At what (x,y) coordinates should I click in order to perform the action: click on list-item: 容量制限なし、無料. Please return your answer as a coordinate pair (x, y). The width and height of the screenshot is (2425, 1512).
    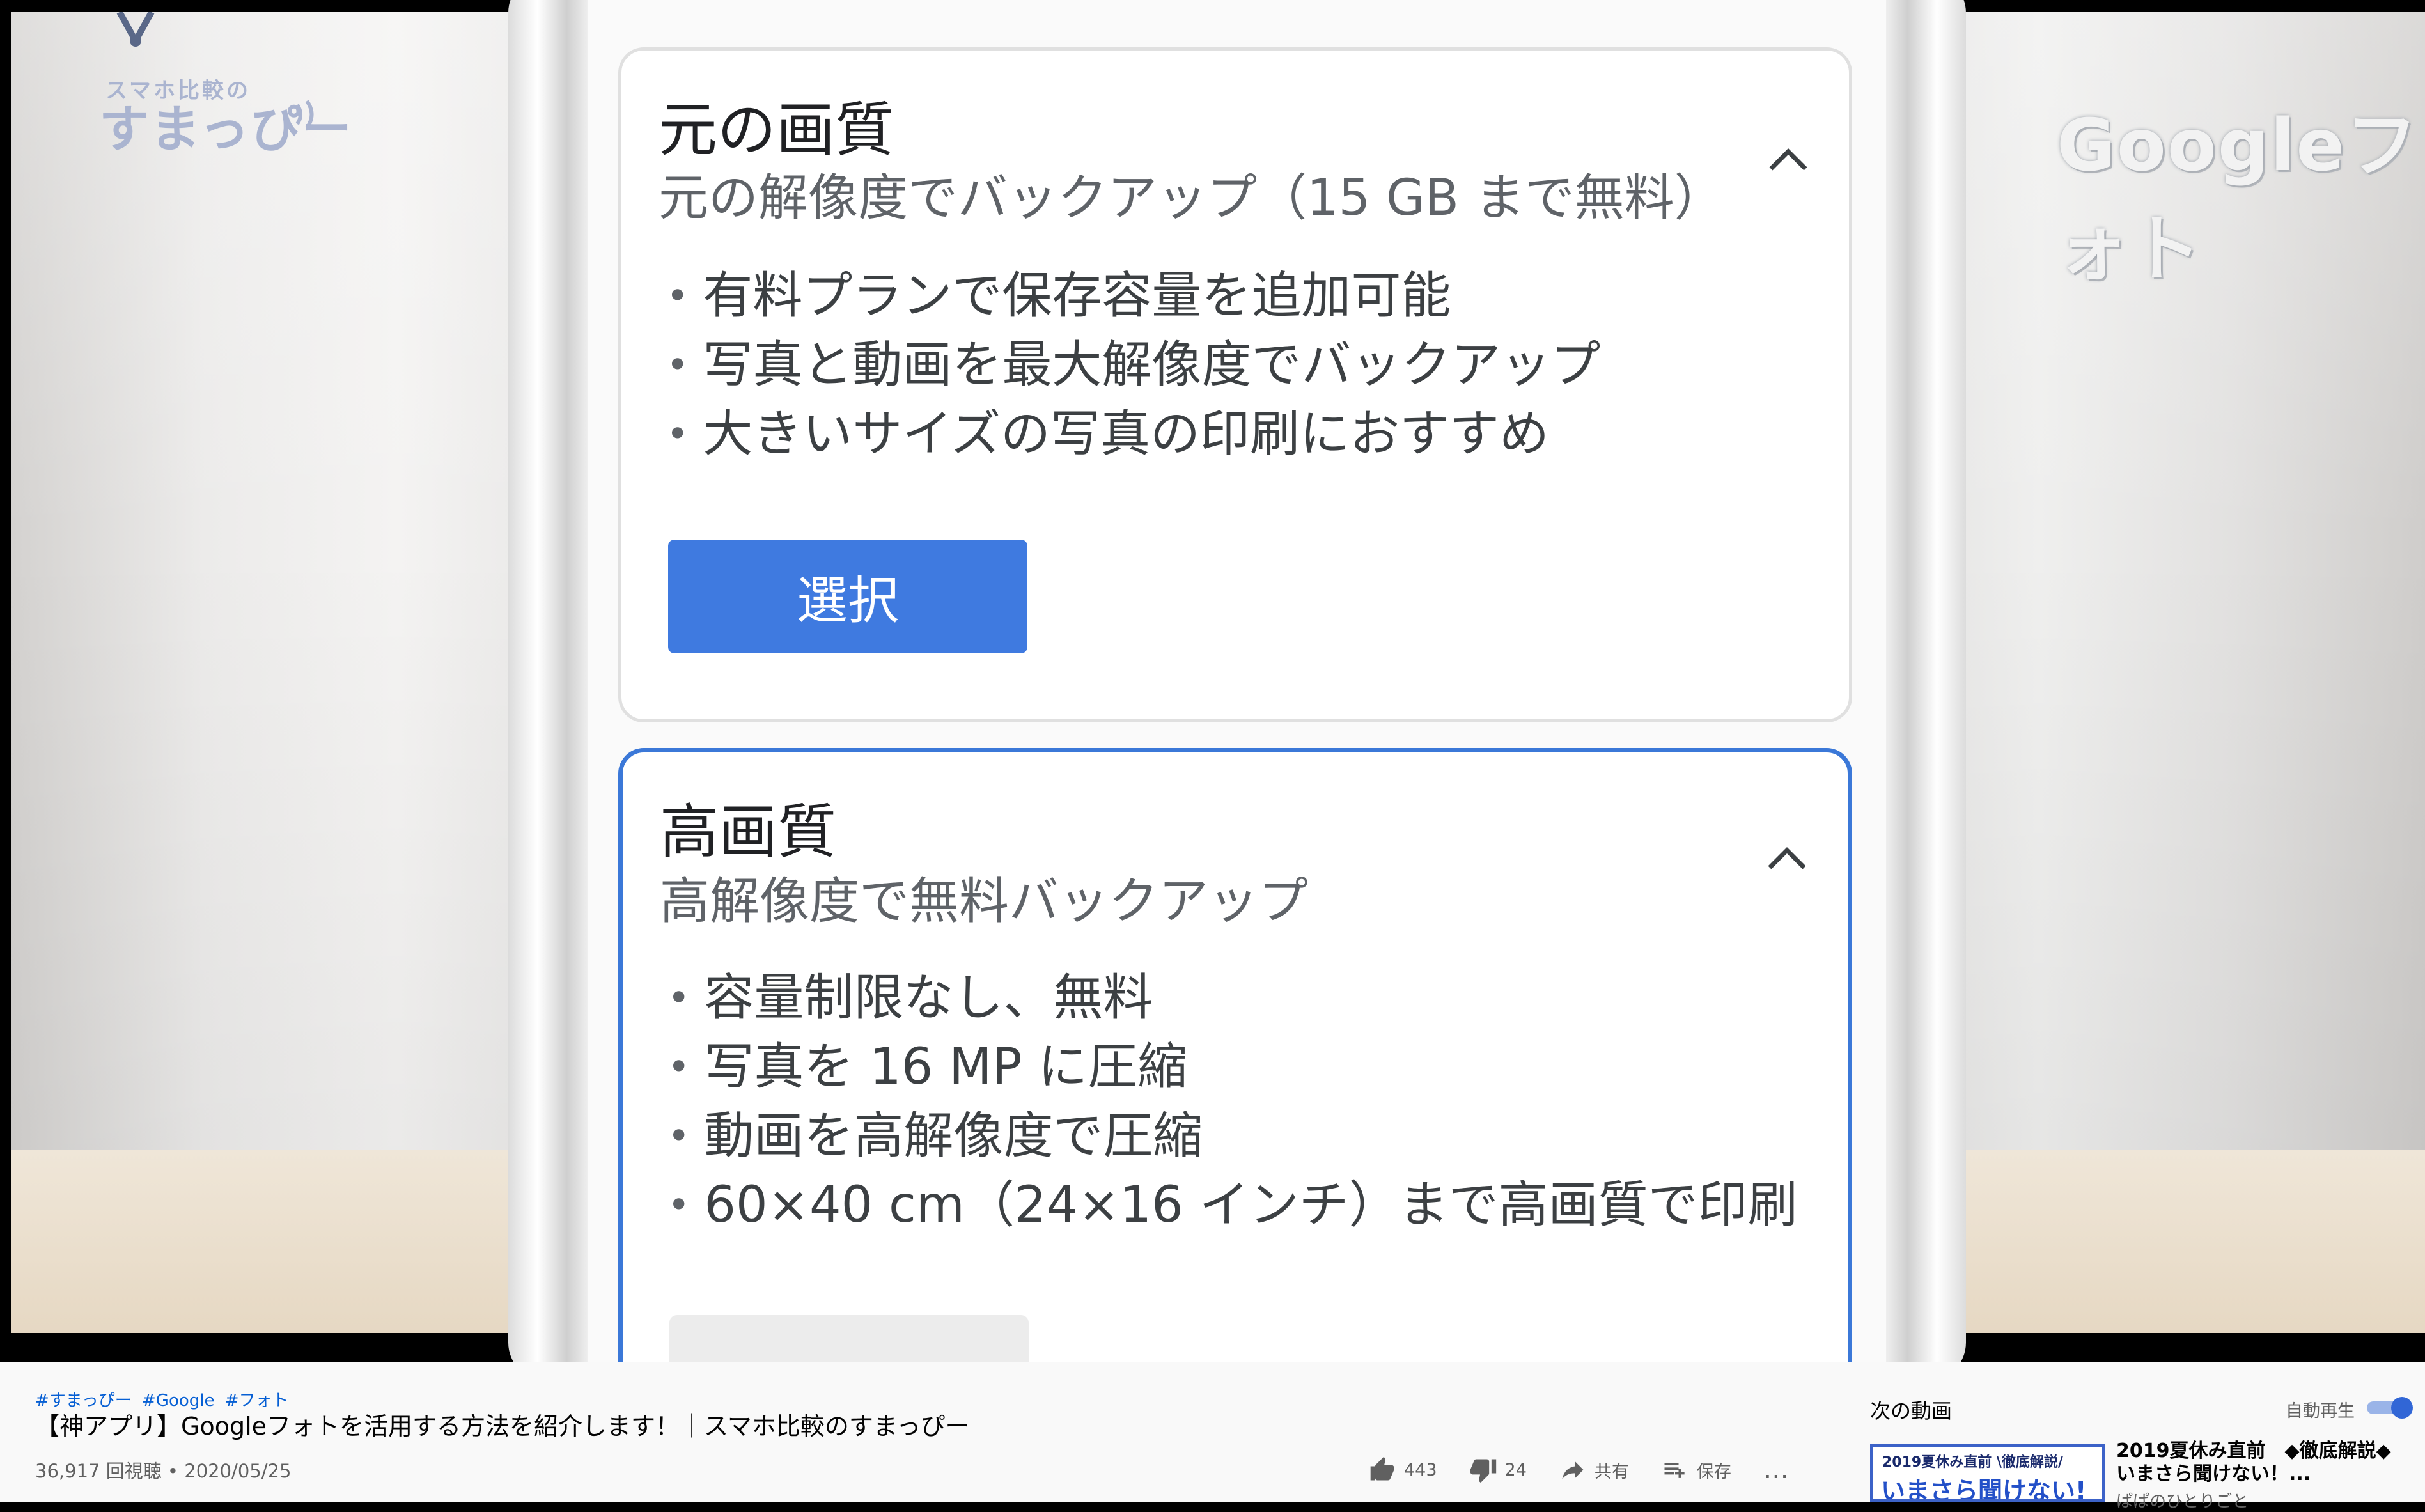
    Looking at the image, I should click on (1233, 998).